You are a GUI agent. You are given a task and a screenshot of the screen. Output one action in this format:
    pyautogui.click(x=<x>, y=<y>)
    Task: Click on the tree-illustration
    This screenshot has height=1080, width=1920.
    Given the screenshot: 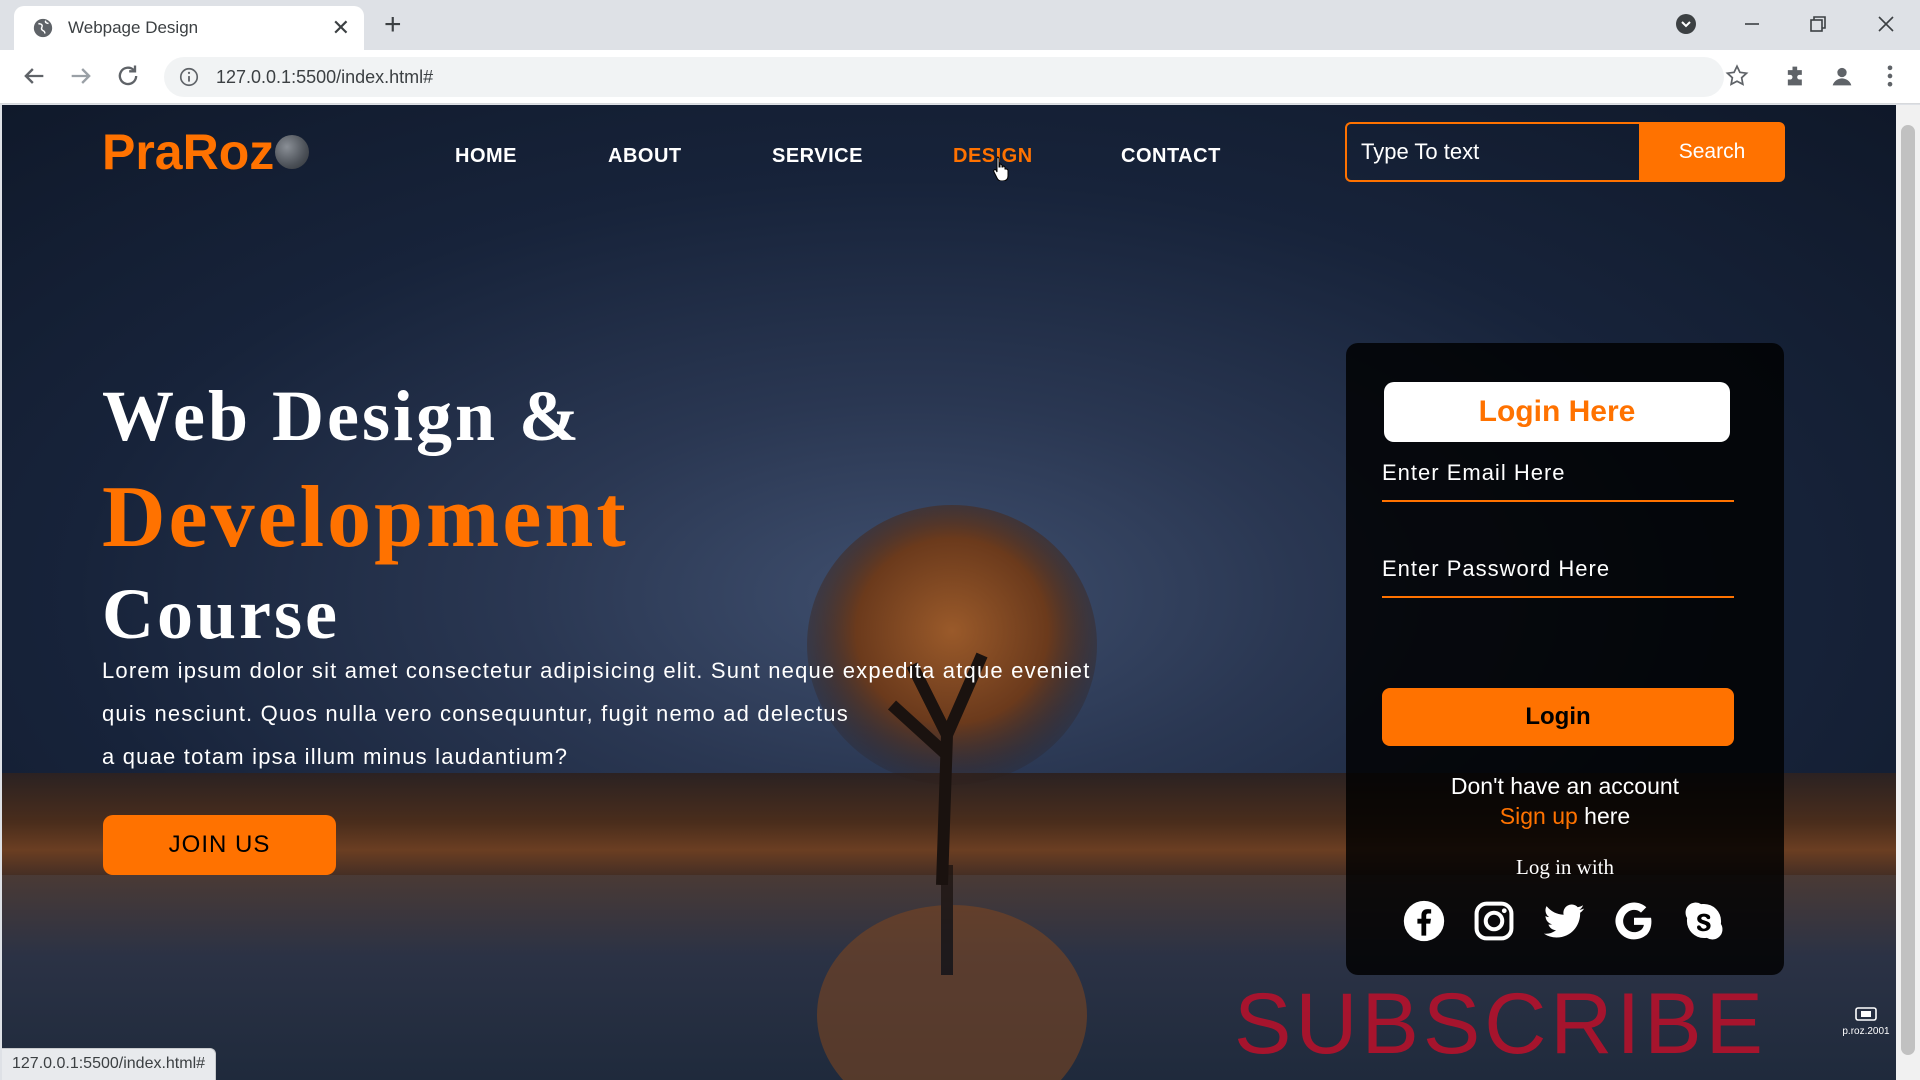 What is the action you would take?
    pyautogui.click(x=952, y=695)
    